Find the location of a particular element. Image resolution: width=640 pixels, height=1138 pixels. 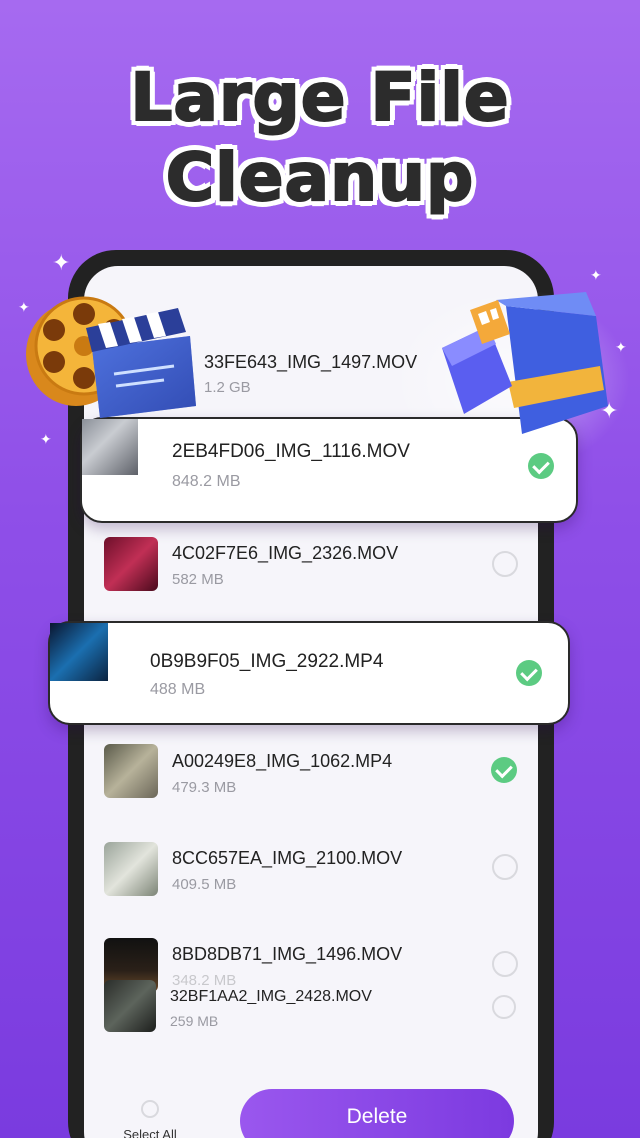

file-size: 479.3 MB is located at coordinates (204, 787).